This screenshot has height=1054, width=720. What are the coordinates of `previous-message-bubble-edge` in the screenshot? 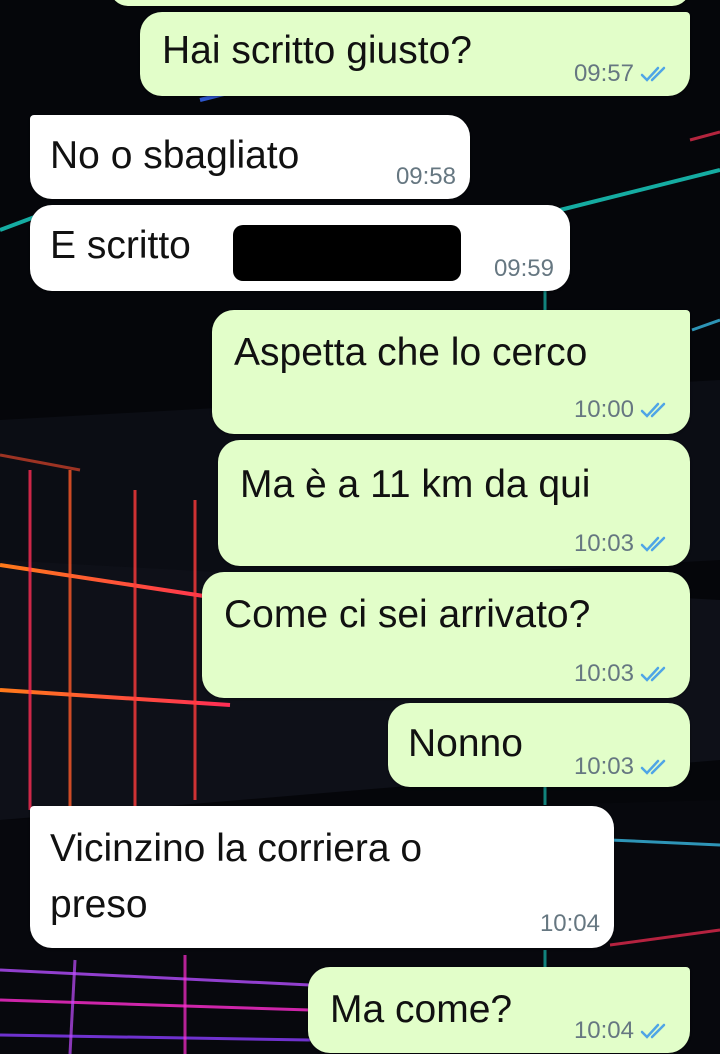 It's located at (400, 3).